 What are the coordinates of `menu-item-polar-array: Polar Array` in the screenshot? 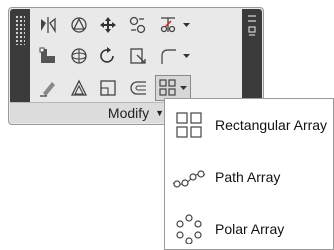 It's located at (251, 229).